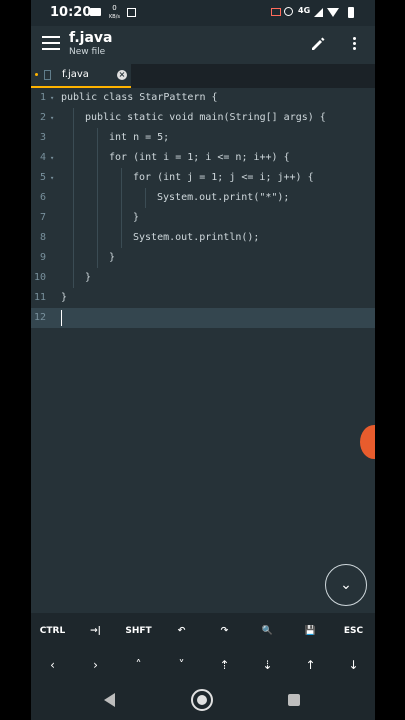 This screenshot has width=405, height=720. I want to click on modified-dot-icon, so click(36, 74).